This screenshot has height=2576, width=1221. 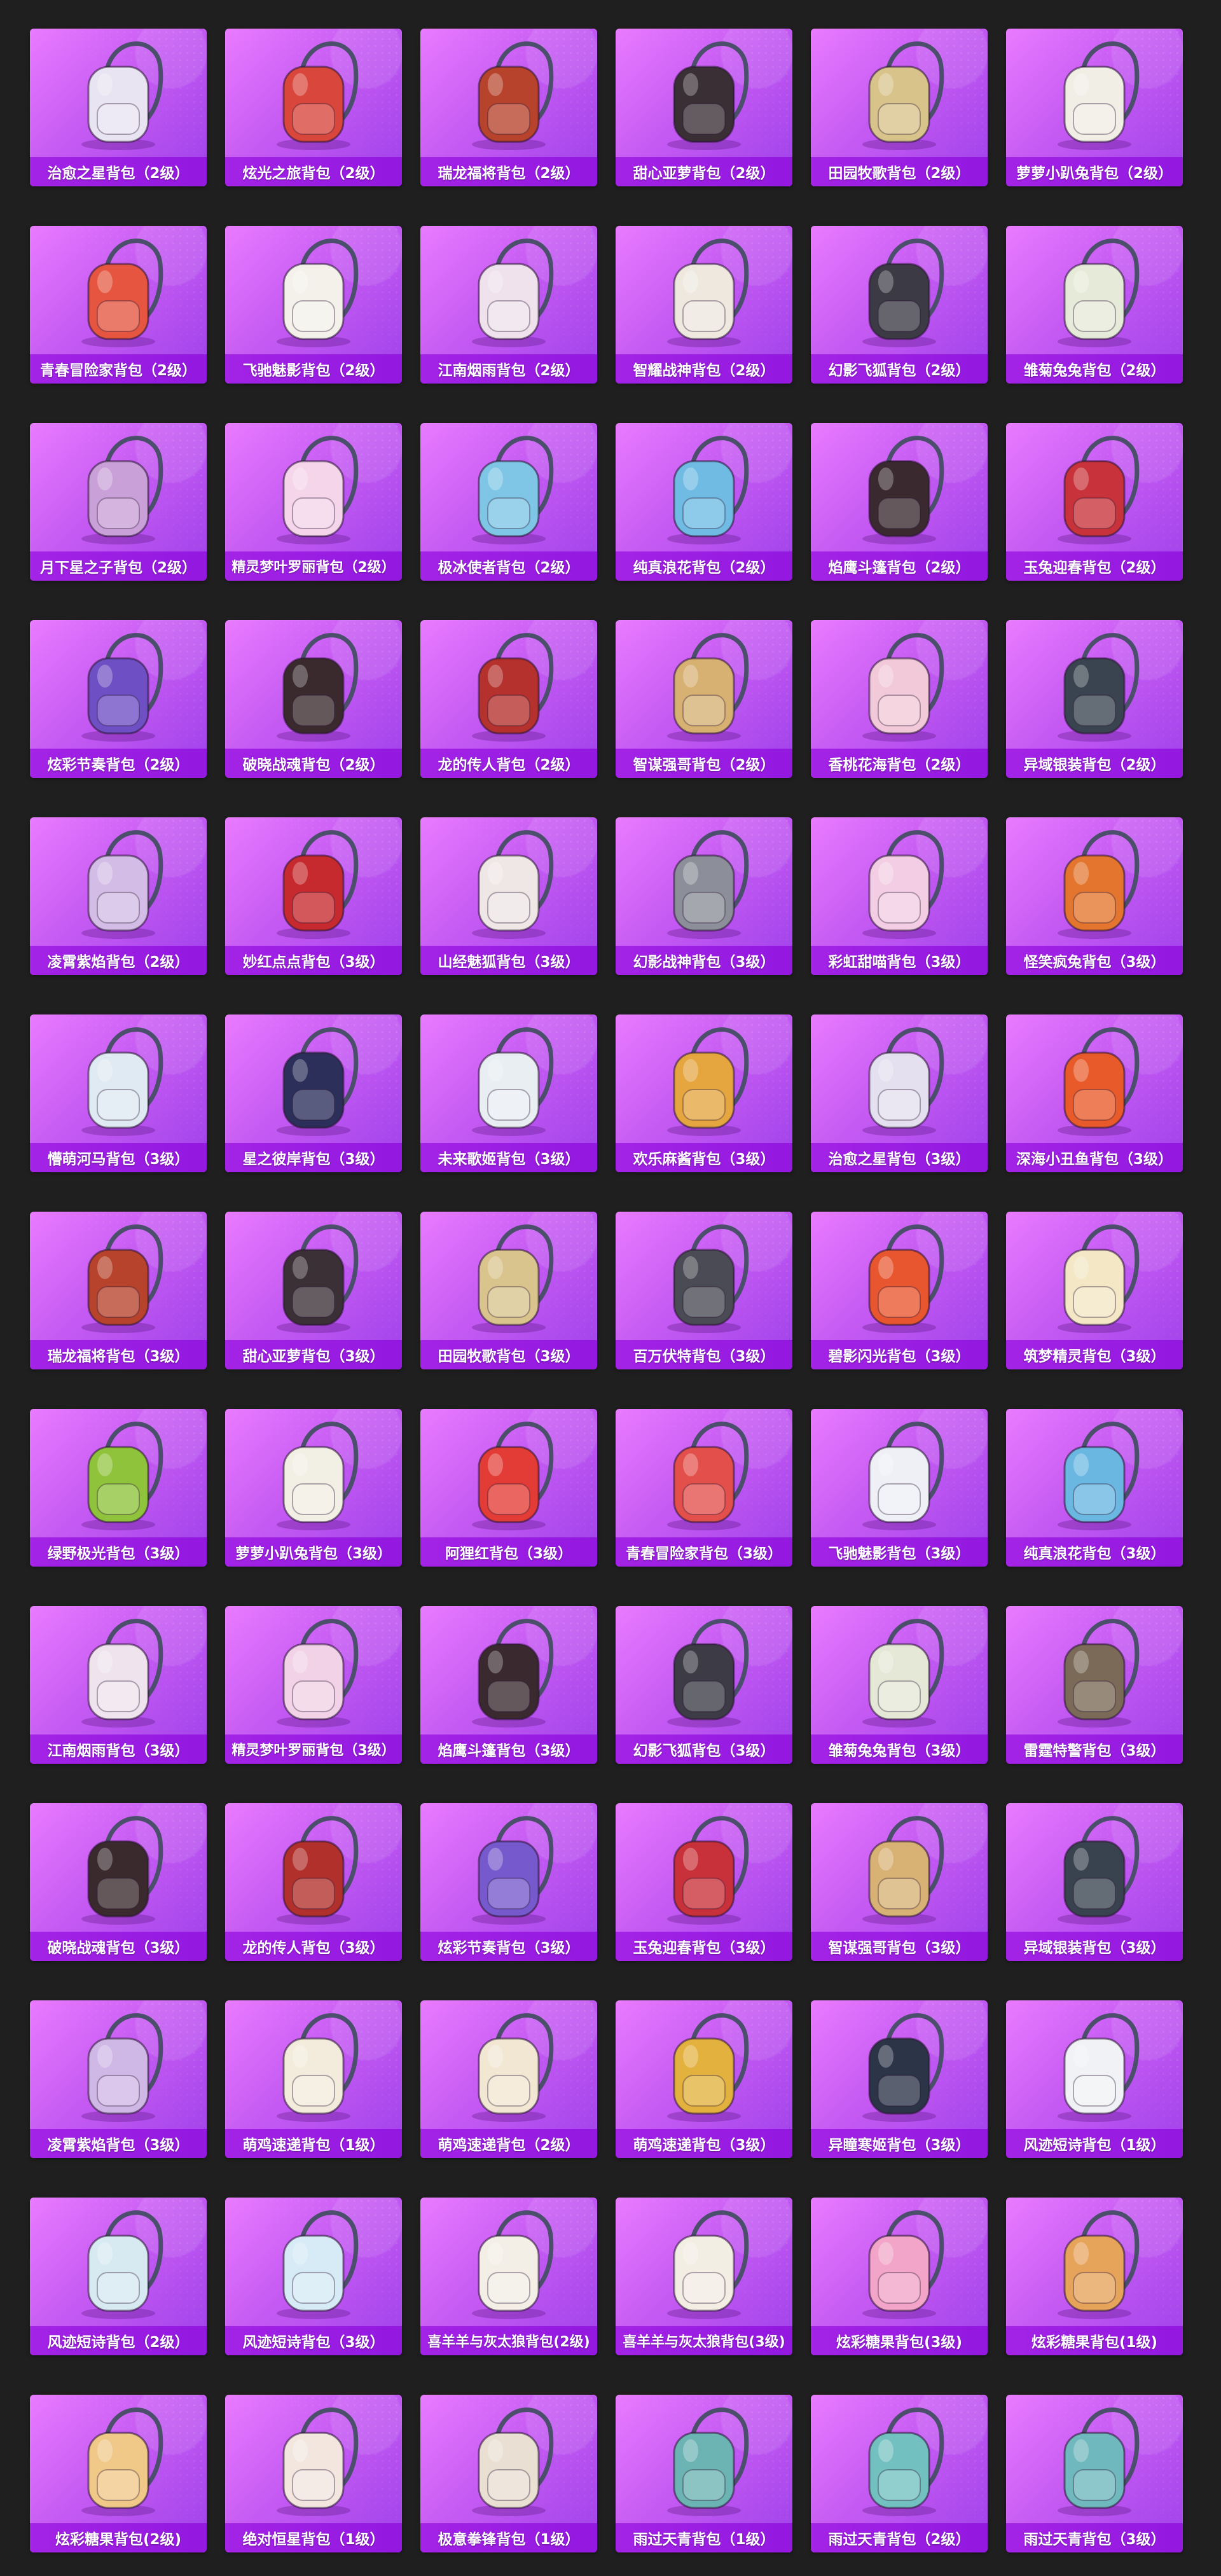 I want to click on backpack-name: 飞驰魅影背包（2级）, so click(x=313, y=371).